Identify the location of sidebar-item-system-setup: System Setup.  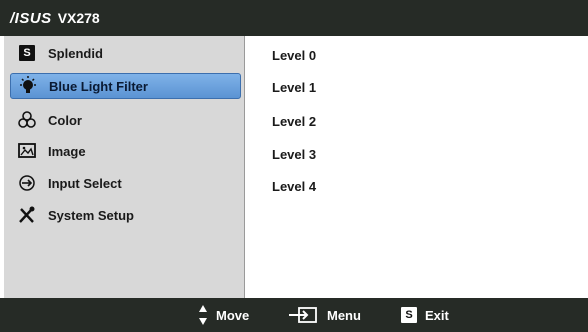
(125, 215).